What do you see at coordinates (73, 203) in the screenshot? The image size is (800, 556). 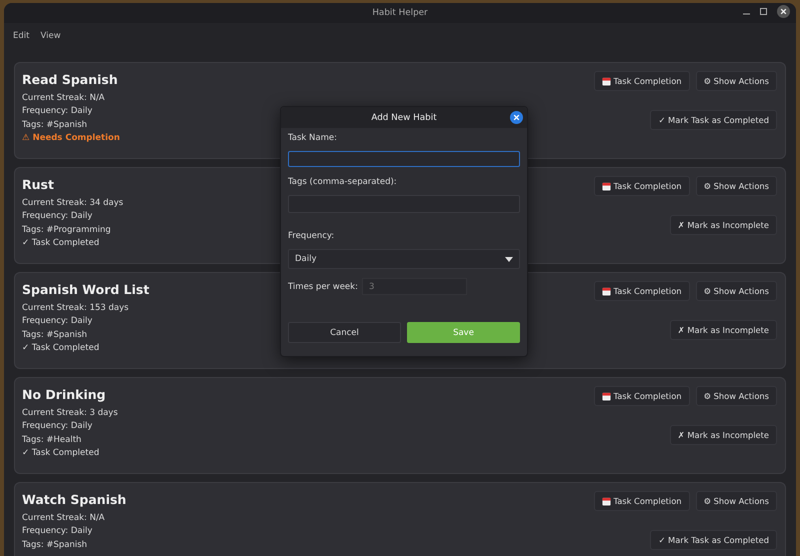 I see `streak-text: Current Streak: 34 days` at bounding box center [73, 203].